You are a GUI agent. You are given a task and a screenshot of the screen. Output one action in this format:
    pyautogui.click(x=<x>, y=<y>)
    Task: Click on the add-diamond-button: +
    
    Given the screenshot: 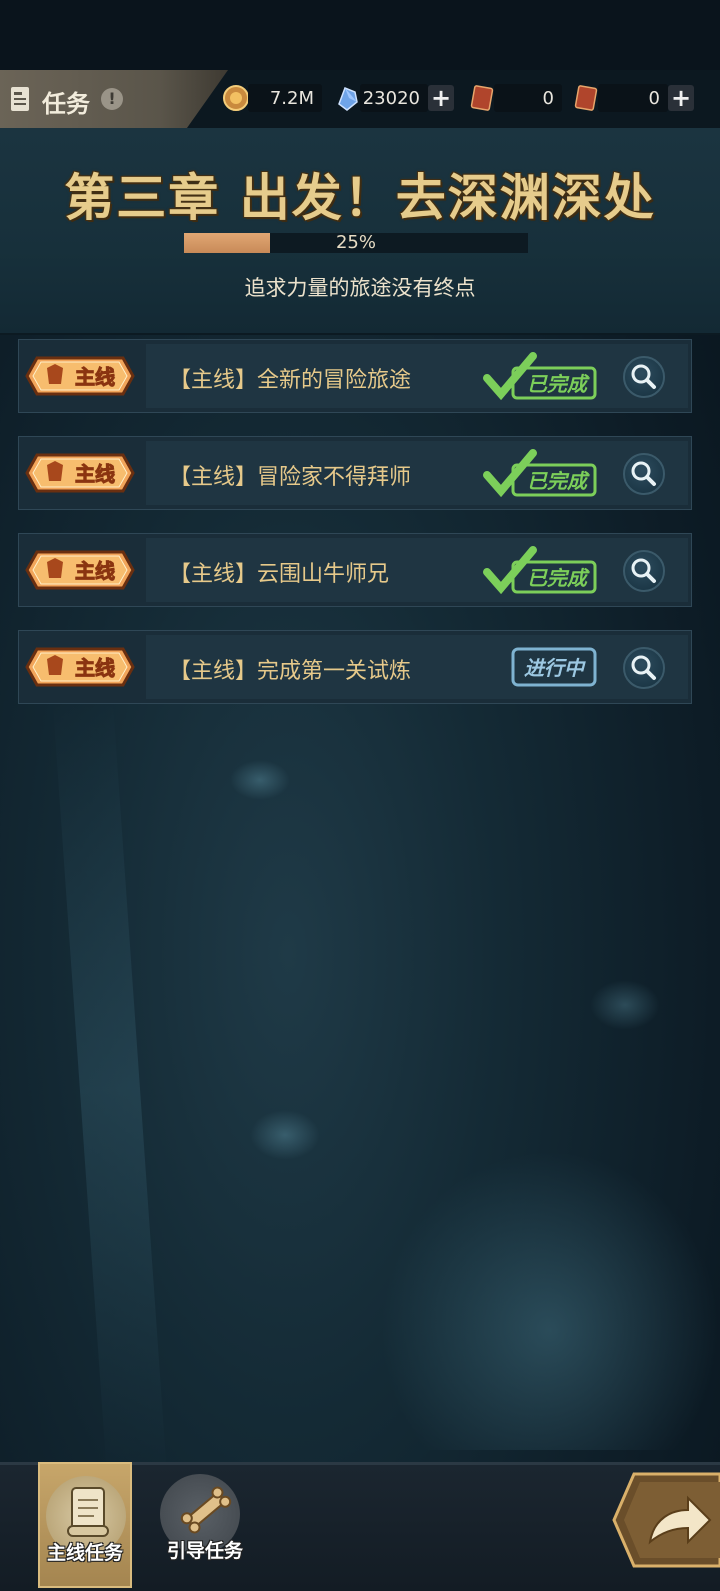 What is the action you would take?
    pyautogui.click(x=441, y=98)
    